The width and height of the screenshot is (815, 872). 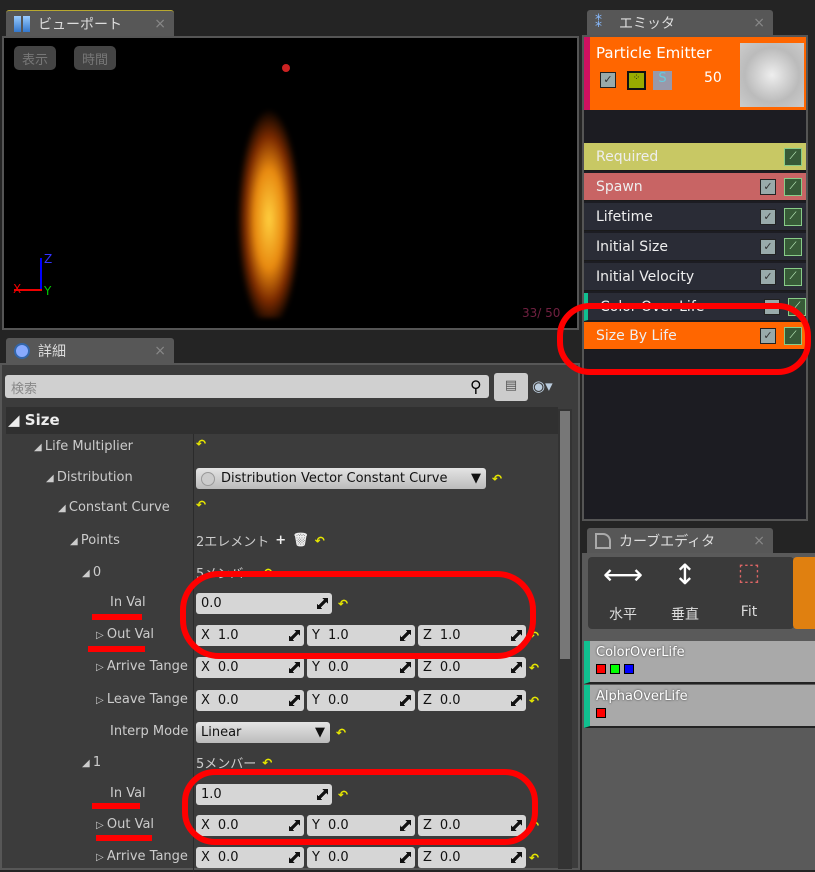 What do you see at coordinates (699, 662) in the screenshot?
I see `track-color-over-life: ColorOverLife` at bounding box center [699, 662].